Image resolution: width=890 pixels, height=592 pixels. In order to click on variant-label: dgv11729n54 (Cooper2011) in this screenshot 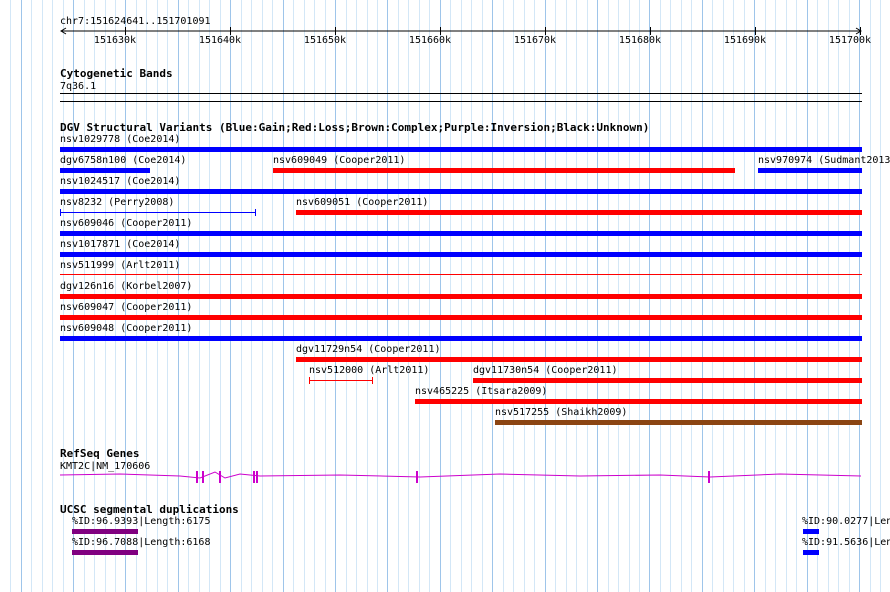, I will do `click(368, 349)`.